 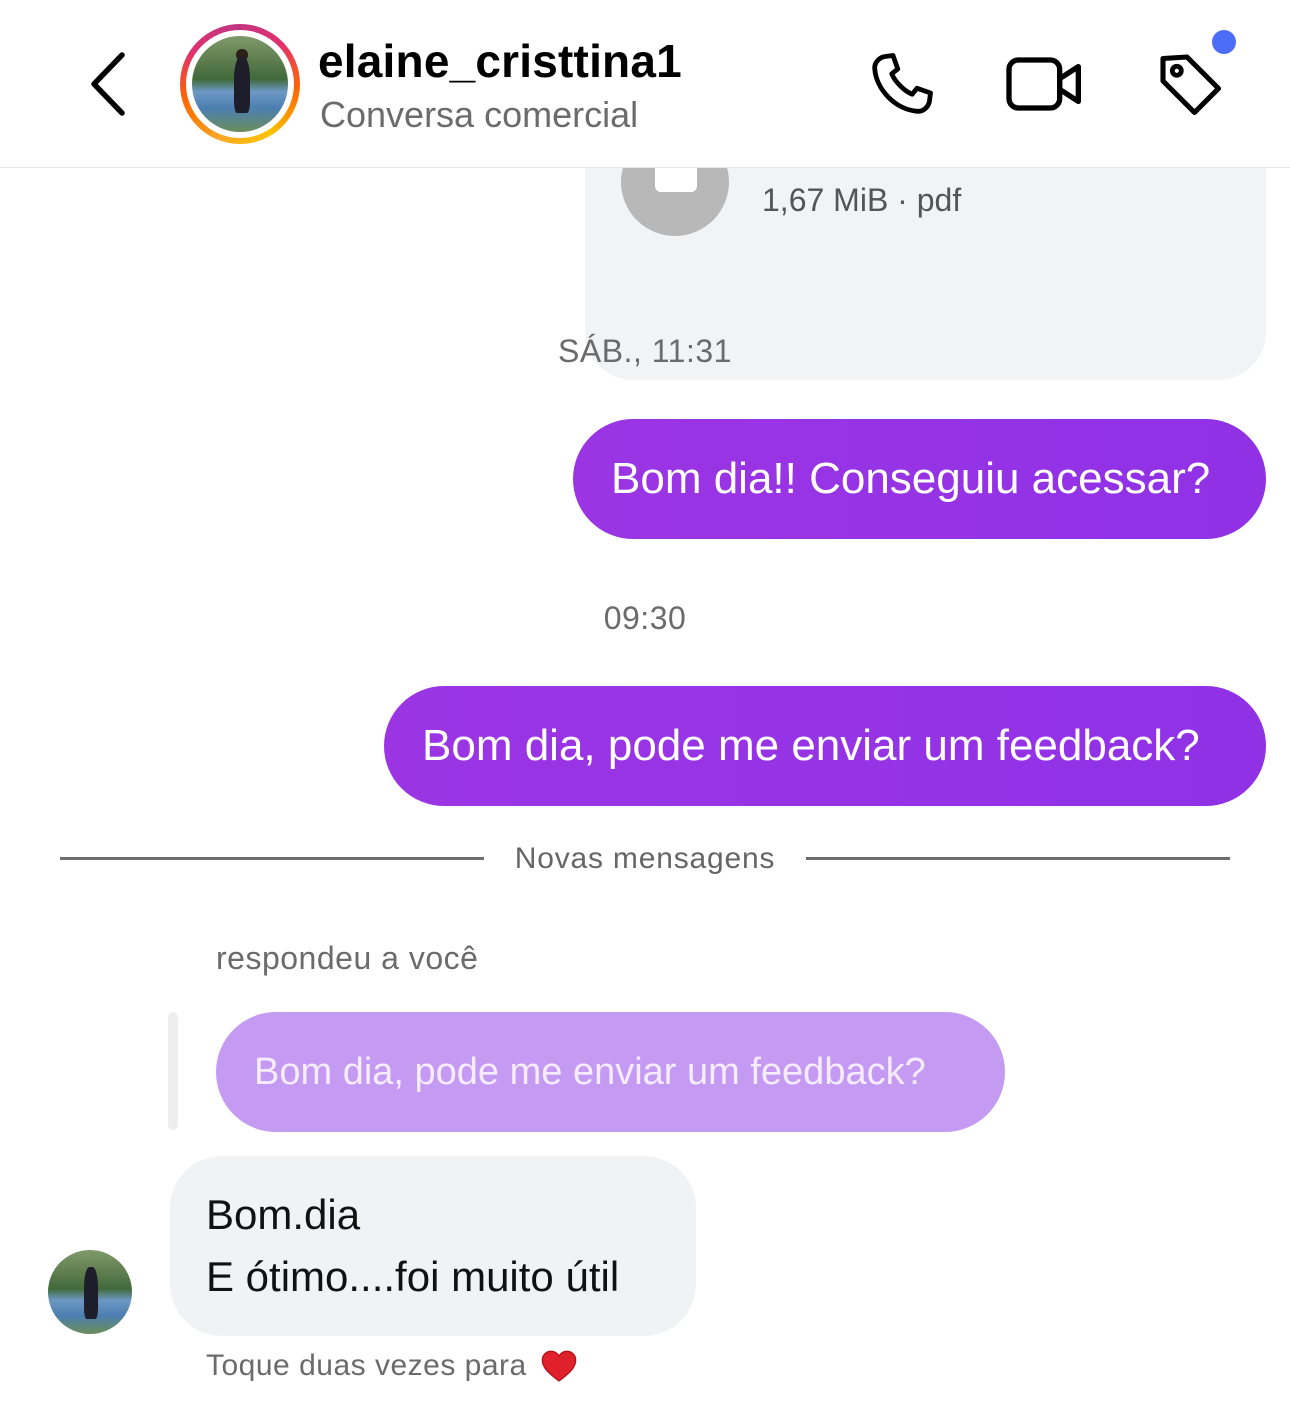 I want to click on chevron-left-icon, so click(x=108, y=84).